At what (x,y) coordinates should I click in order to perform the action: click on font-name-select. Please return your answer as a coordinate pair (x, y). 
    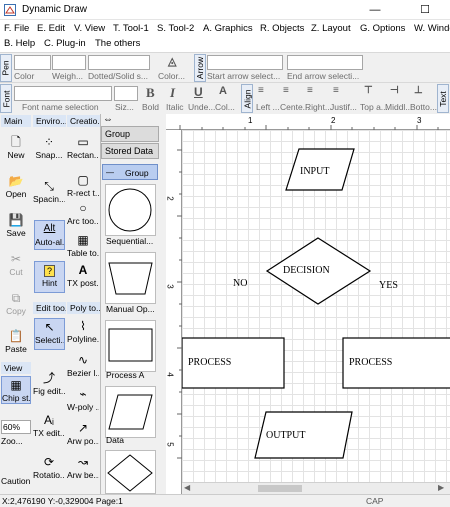
    Looking at the image, I should click on (63, 93).